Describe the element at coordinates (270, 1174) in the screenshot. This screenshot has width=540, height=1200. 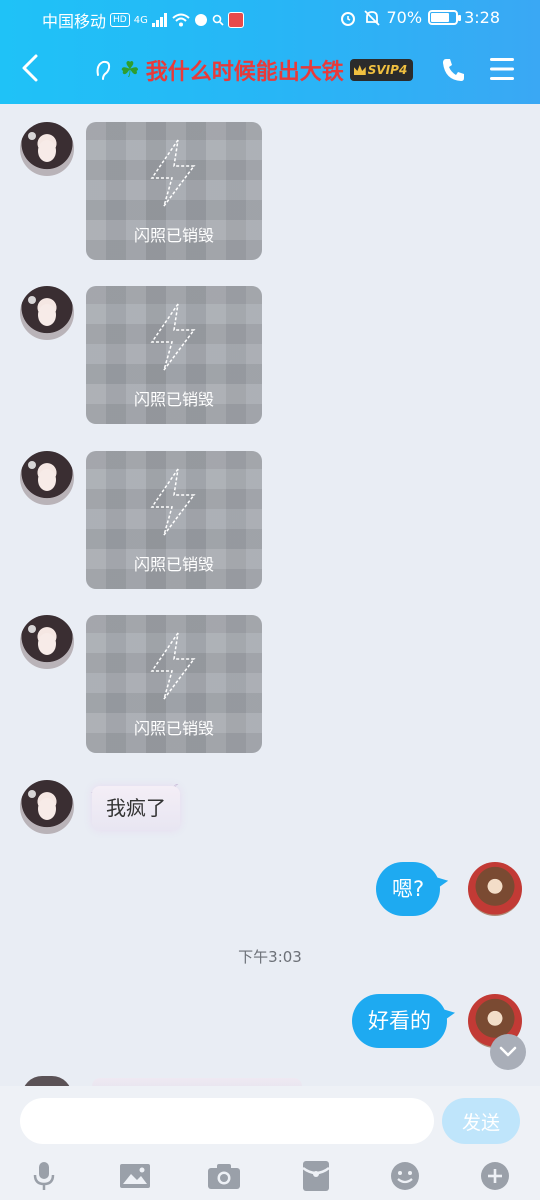
I see `input-toolbar` at that location.